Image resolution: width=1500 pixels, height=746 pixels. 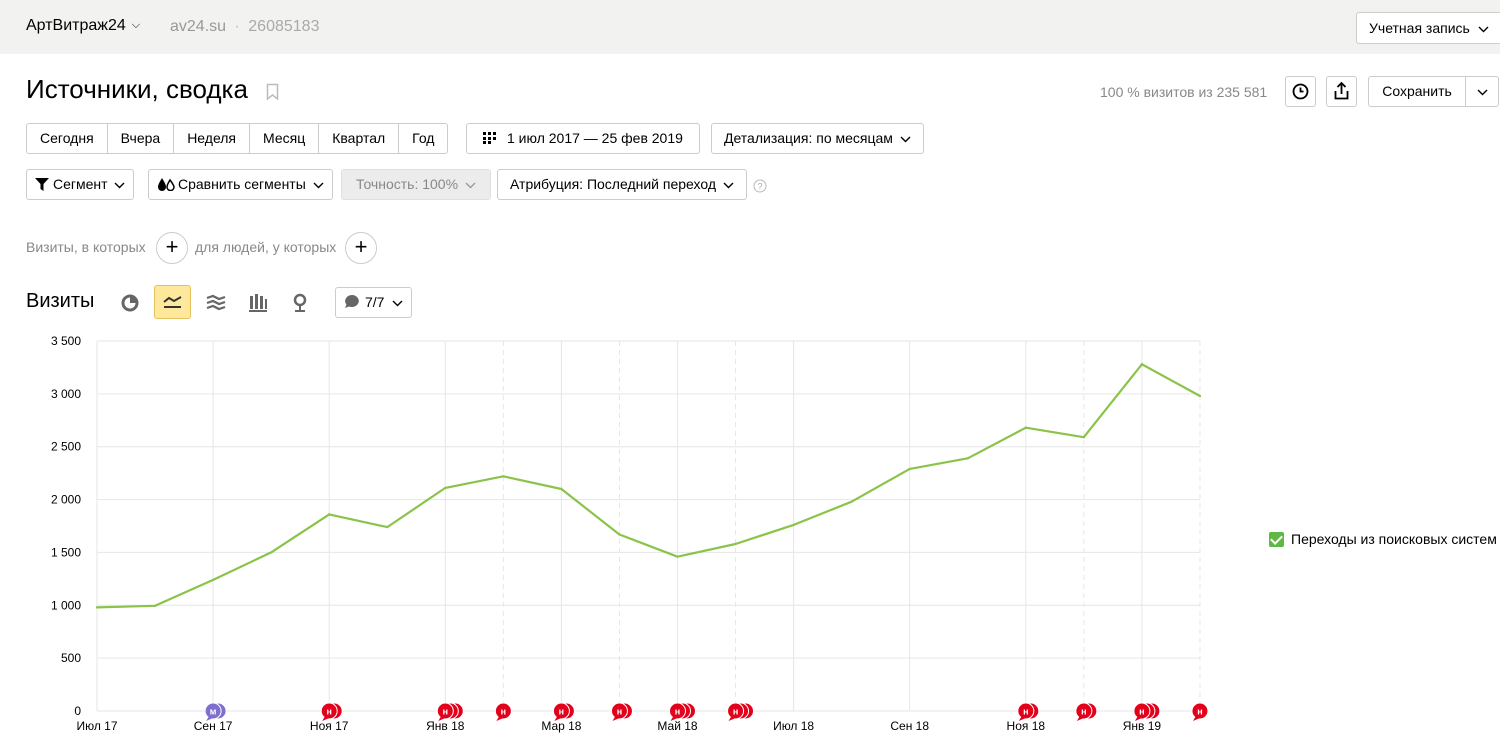 I want to click on save-options-button, so click(x=1482, y=91).